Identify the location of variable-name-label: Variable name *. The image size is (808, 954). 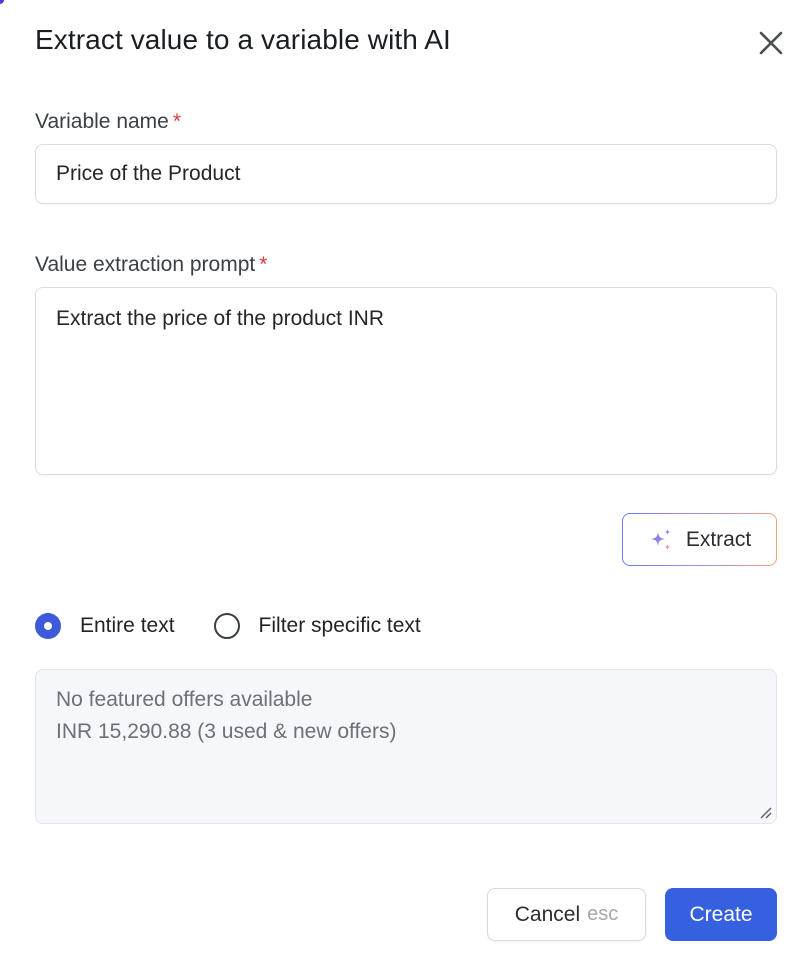
(108, 122).